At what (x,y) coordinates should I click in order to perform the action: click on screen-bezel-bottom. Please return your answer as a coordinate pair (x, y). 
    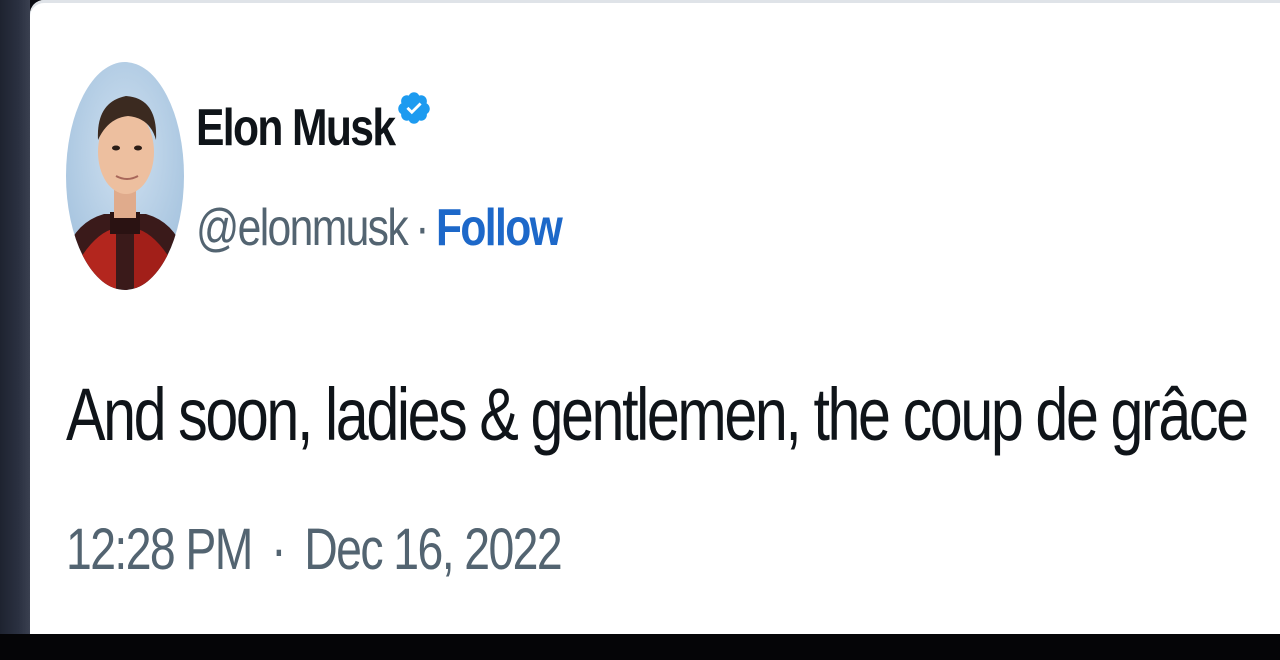
    Looking at the image, I should click on (640, 647).